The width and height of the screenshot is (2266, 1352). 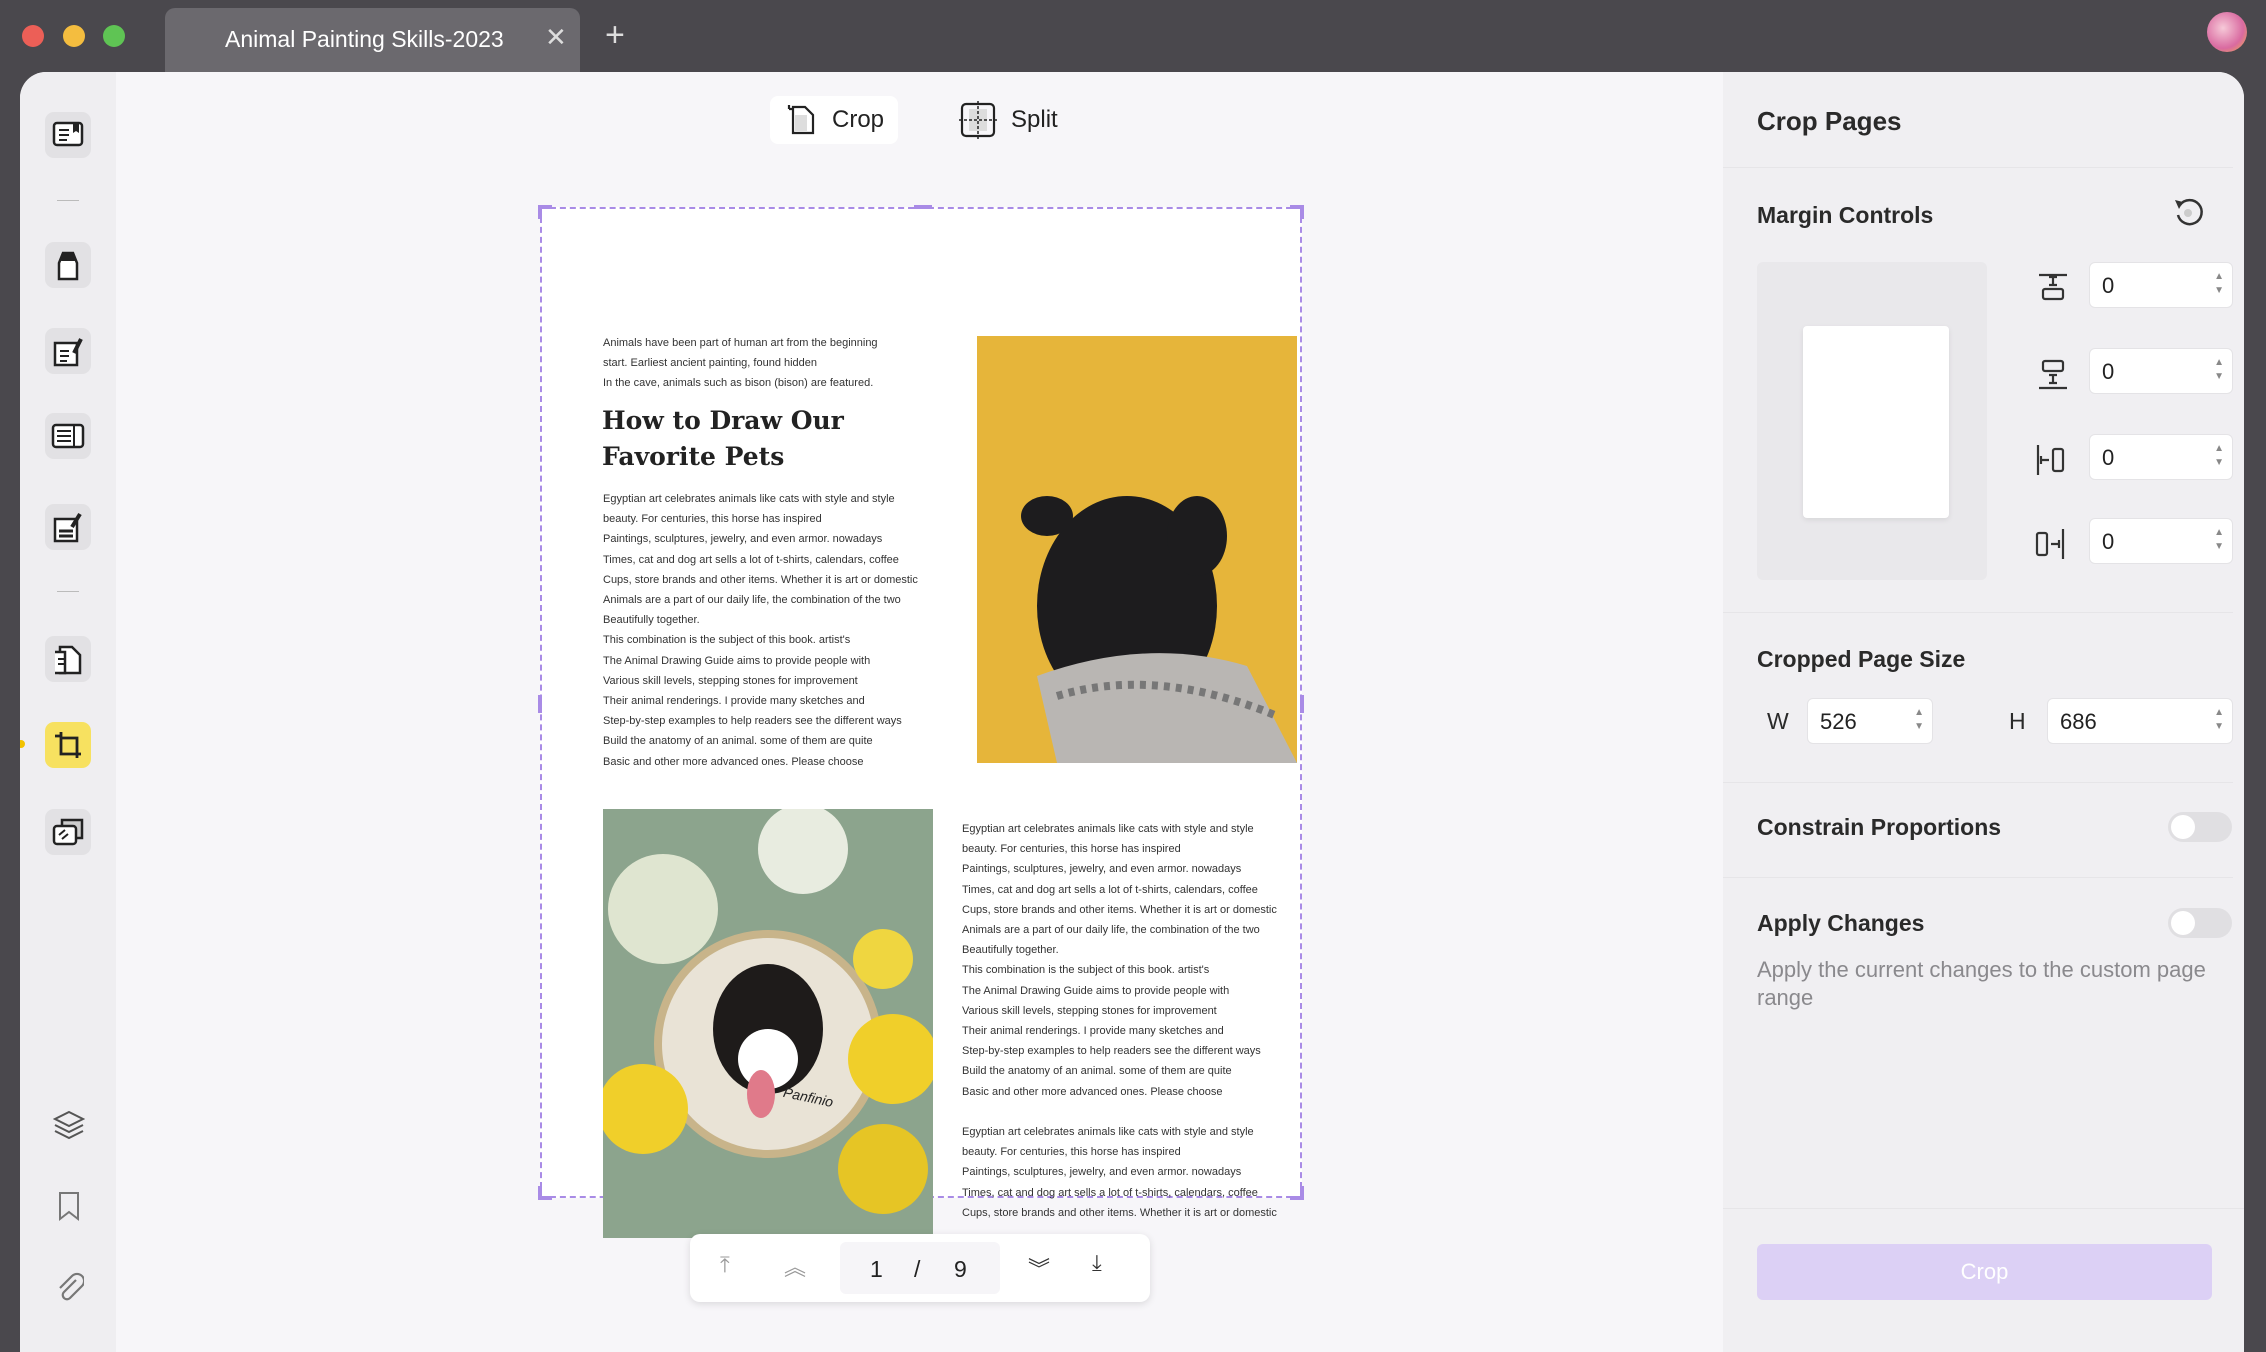 What do you see at coordinates (33, 36) in the screenshot?
I see `close-window-button` at bounding box center [33, 36].